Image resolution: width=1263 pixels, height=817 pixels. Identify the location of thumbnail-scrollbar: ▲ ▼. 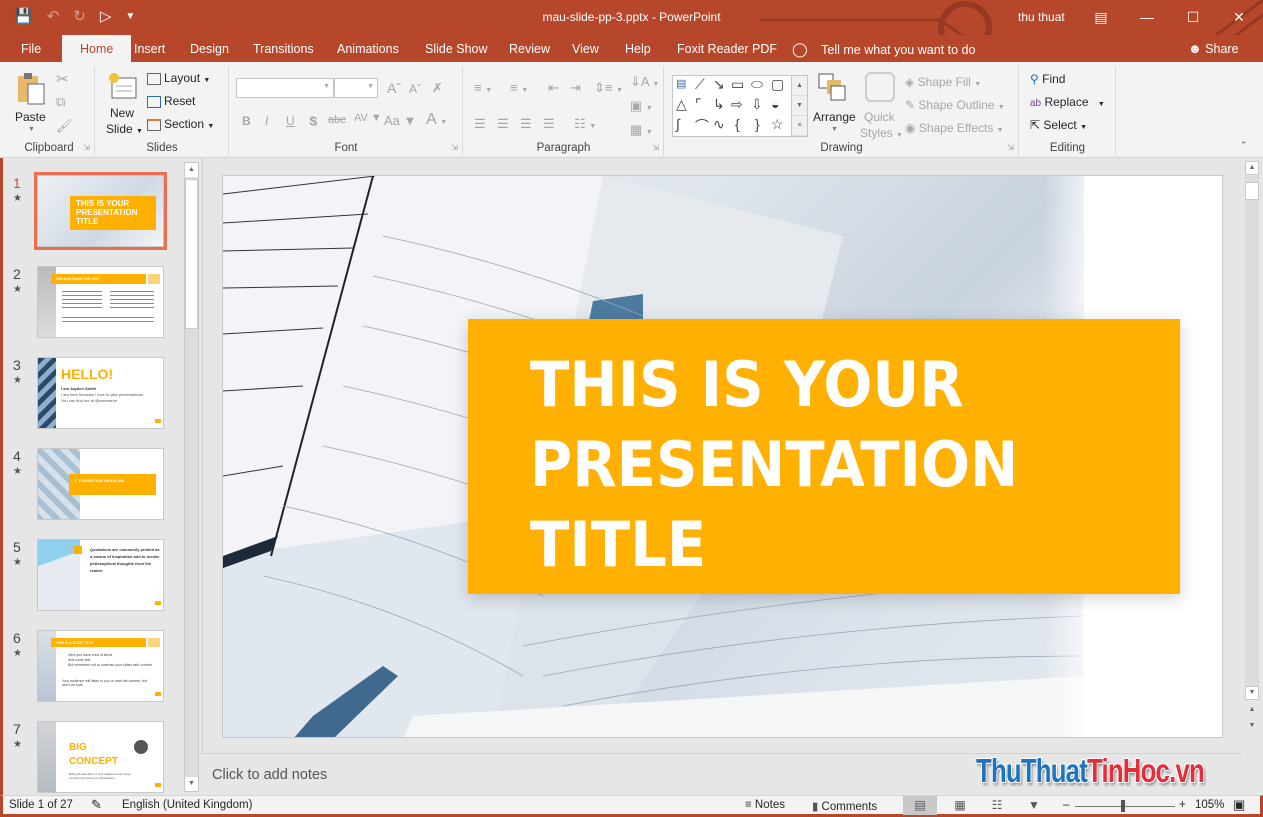
(191, 477).